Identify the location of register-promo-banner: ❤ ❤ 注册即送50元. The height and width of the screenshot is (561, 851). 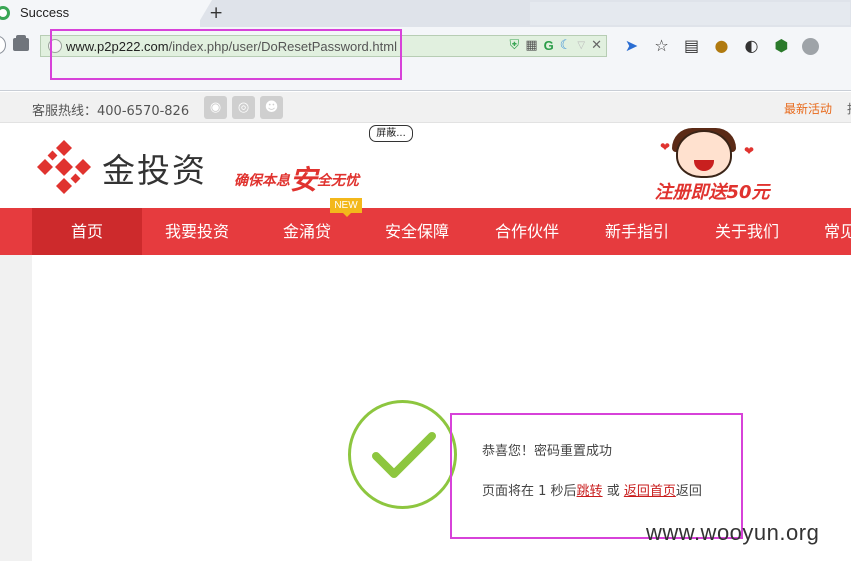
(712, 168).